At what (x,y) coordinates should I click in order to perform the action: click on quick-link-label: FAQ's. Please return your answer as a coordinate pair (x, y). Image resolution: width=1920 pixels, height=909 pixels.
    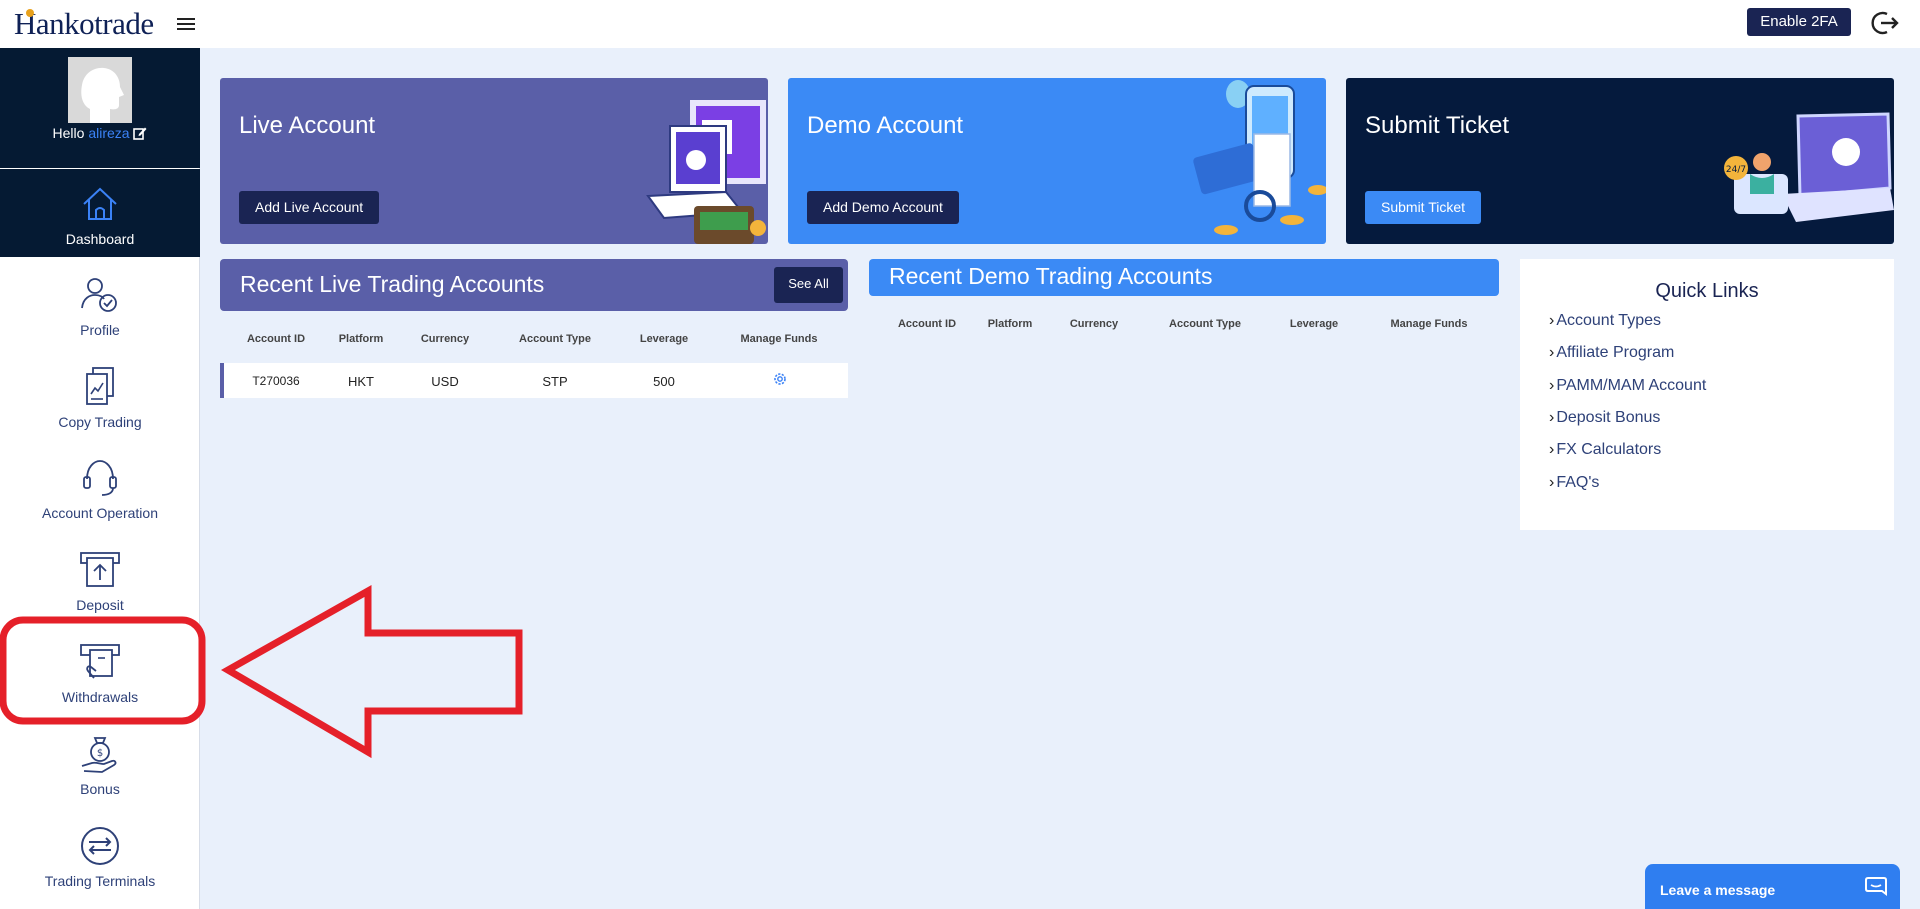
    Looking at the image, I should click on (1578, 482).